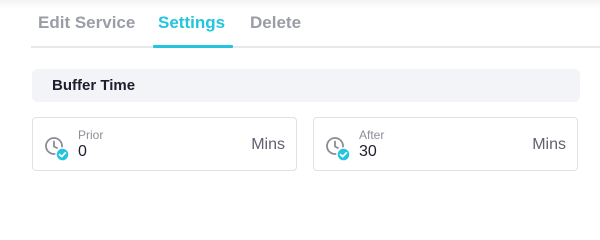  I want to click on buffer-time-header: Buffer Time, so click(306, 85).